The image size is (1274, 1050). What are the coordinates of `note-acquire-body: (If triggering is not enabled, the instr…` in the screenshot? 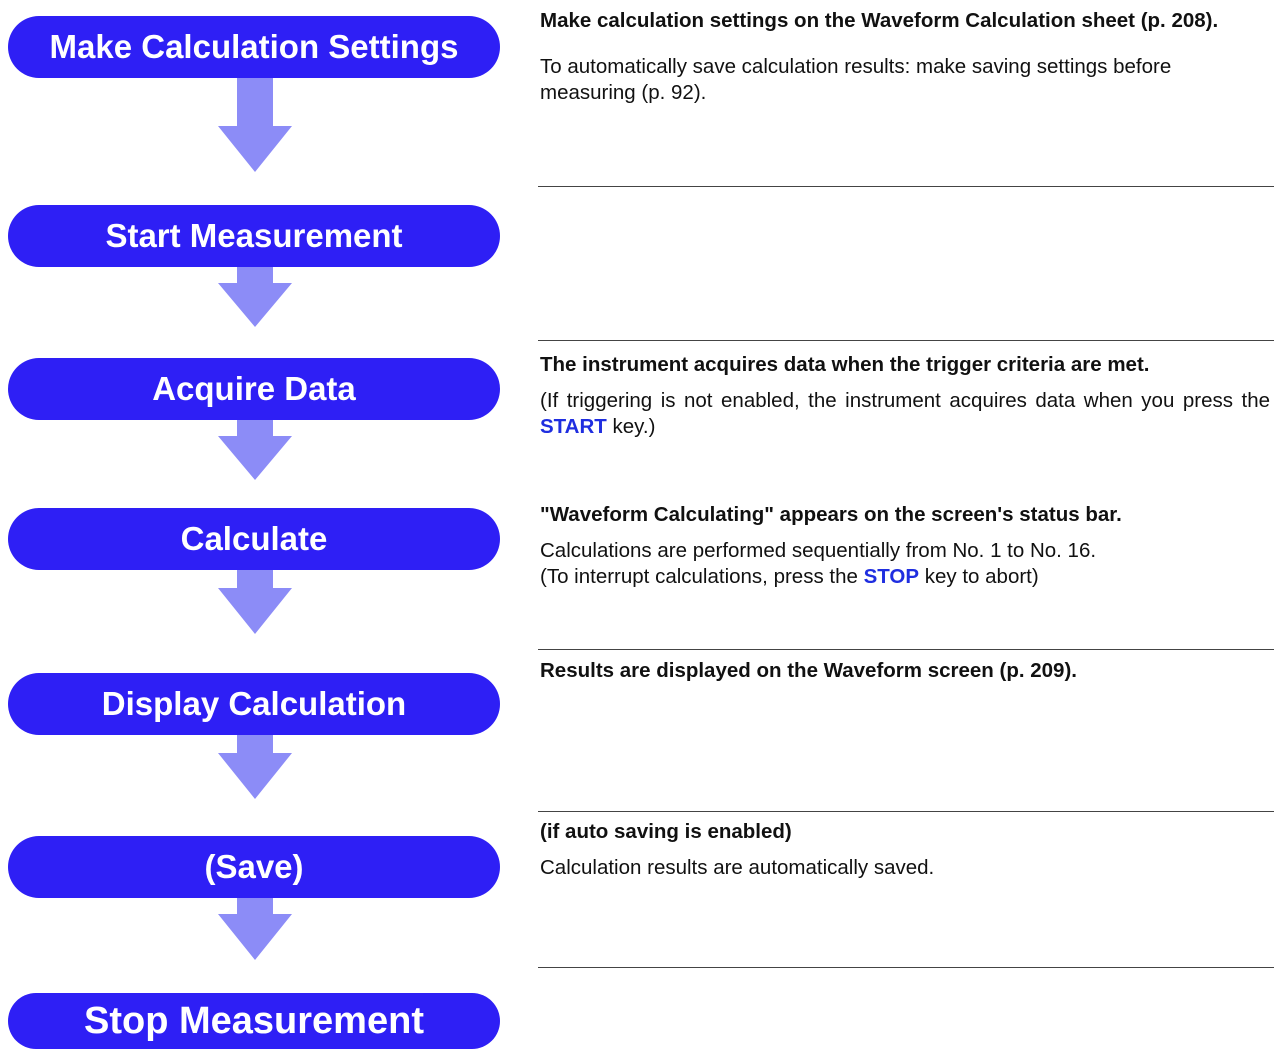 It's located at (905, 414).